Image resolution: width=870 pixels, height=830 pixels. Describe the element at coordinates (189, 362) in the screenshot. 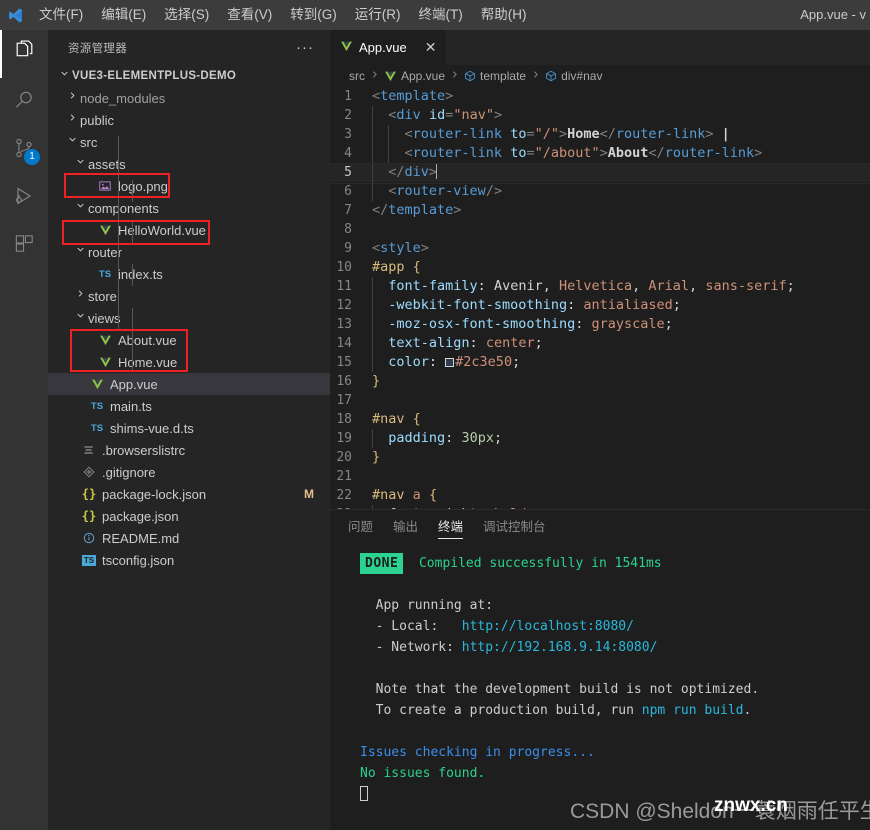

I see `tree-file-row: Home.vue` at that location.